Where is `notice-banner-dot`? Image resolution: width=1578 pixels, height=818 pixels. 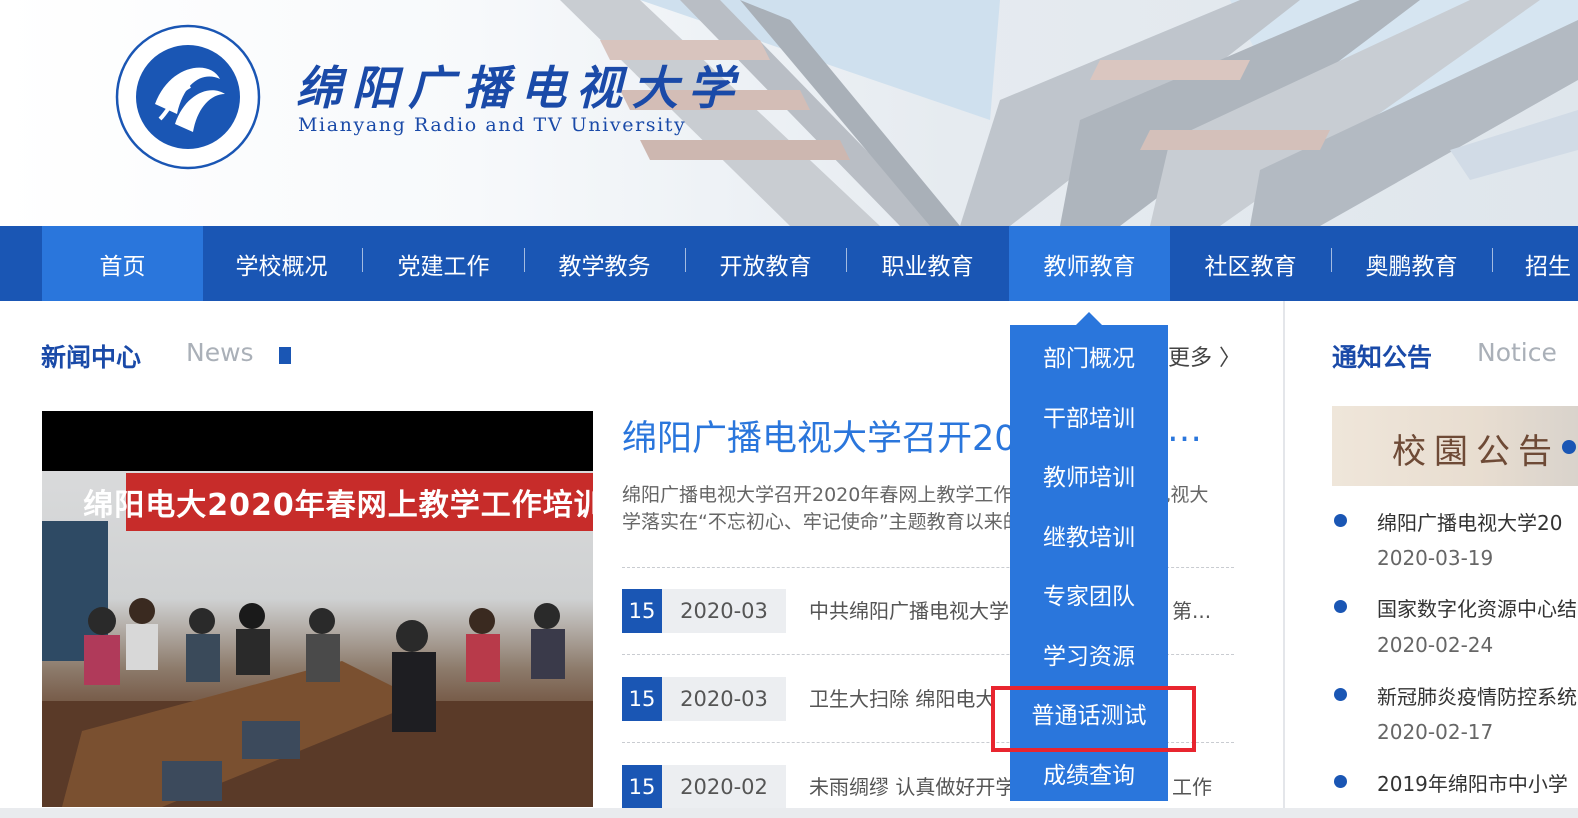 notice-banner-dot is located at coordinates (1569, 447).